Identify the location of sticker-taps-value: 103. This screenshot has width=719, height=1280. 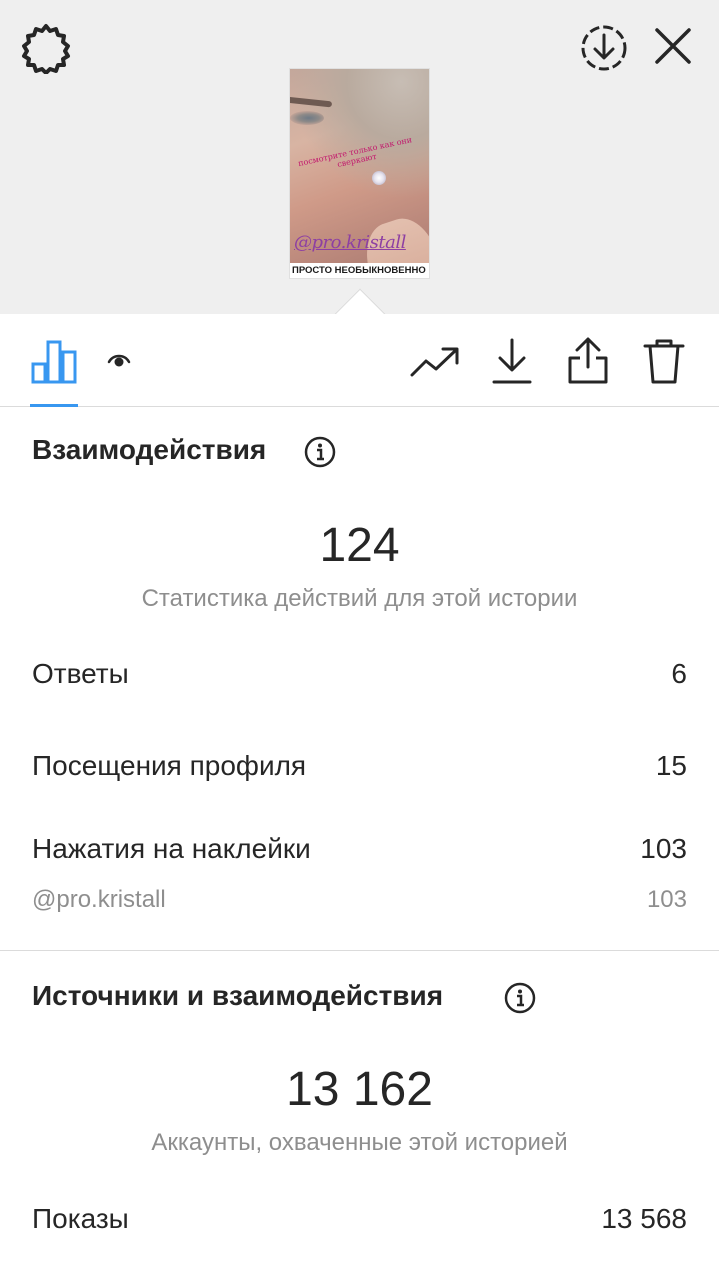
(663, 848).